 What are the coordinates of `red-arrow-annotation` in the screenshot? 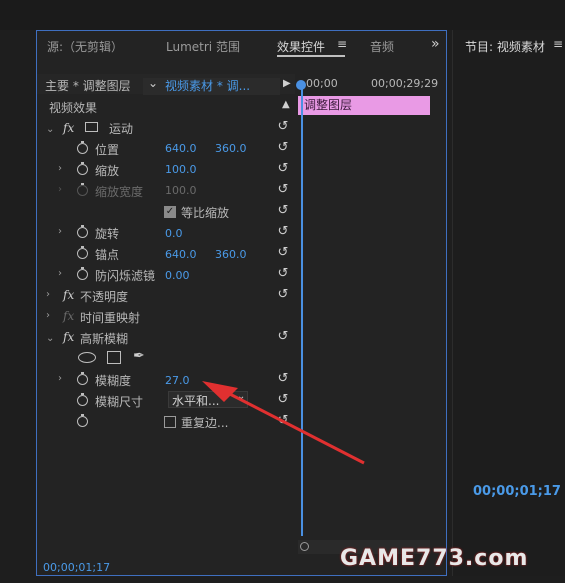 It's located at (283, 423).